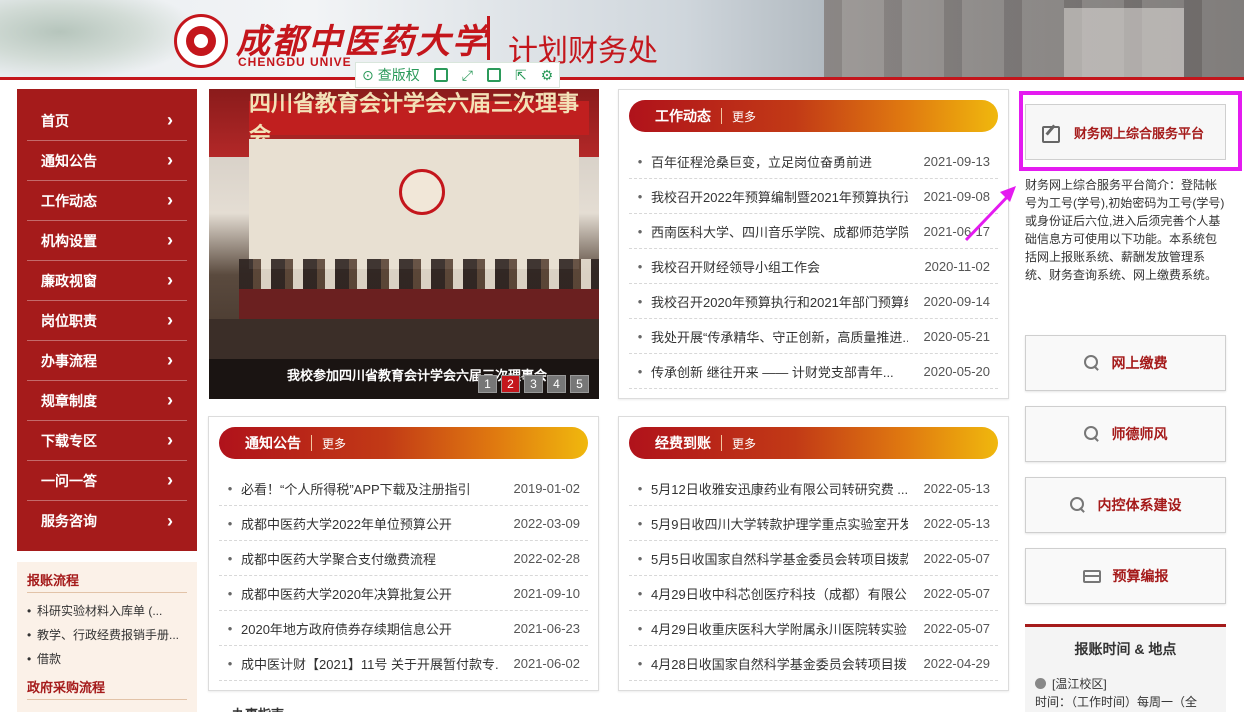 The height and width of the screenshot is (712, 1244). Describe the element at coordinates (403, 558) in the screenshot. I see `list-item: • 成都中医药大学聚合支付缴费流程 2022-02-28` at that location.